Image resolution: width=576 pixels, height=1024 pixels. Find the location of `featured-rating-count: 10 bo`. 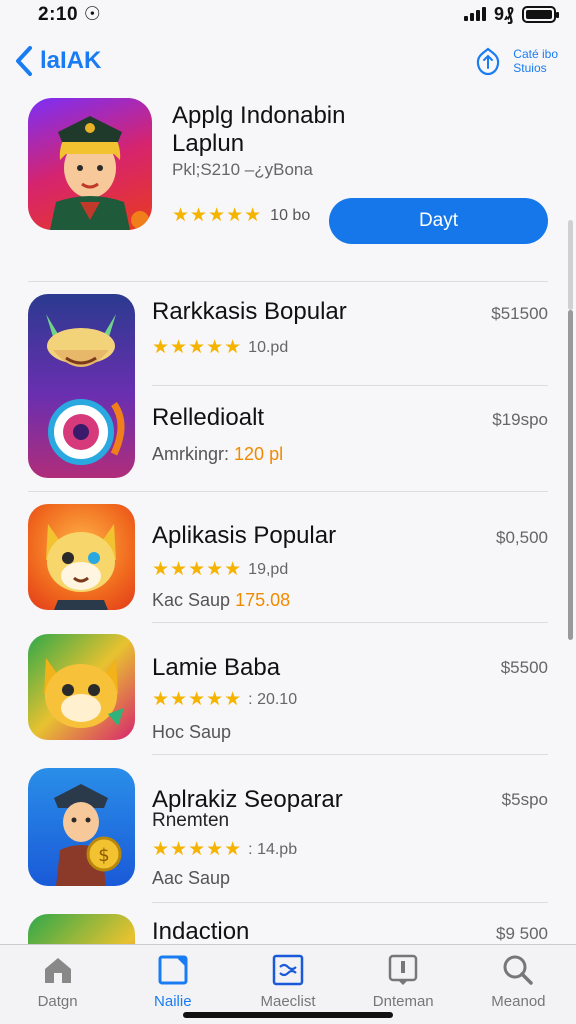

featured-rating-count: 10 bo is located at coordinates (290, 215).